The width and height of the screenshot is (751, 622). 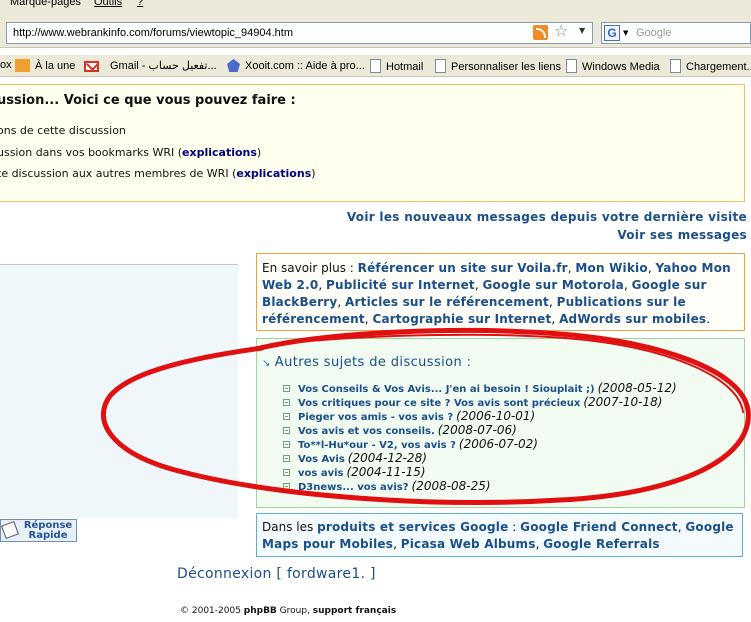 What do you see at coordinates (48, 530) in the screenshot?
I see `quick-reply-label: Réponse Rapide` at bounding box center [48, 530].